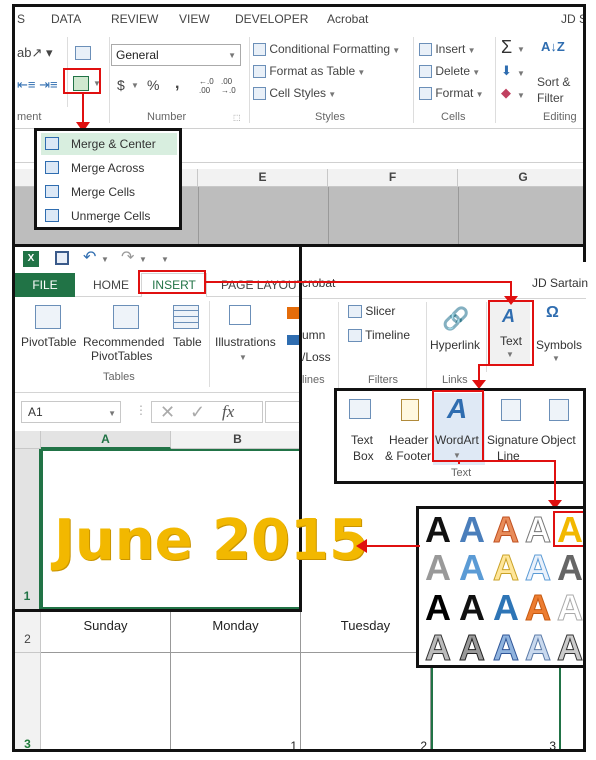 This screenshot has width=596, height=760. Describe the element at coordinates (538, 607) in the screenshot. I see `wordart-style-14: A` at that location.